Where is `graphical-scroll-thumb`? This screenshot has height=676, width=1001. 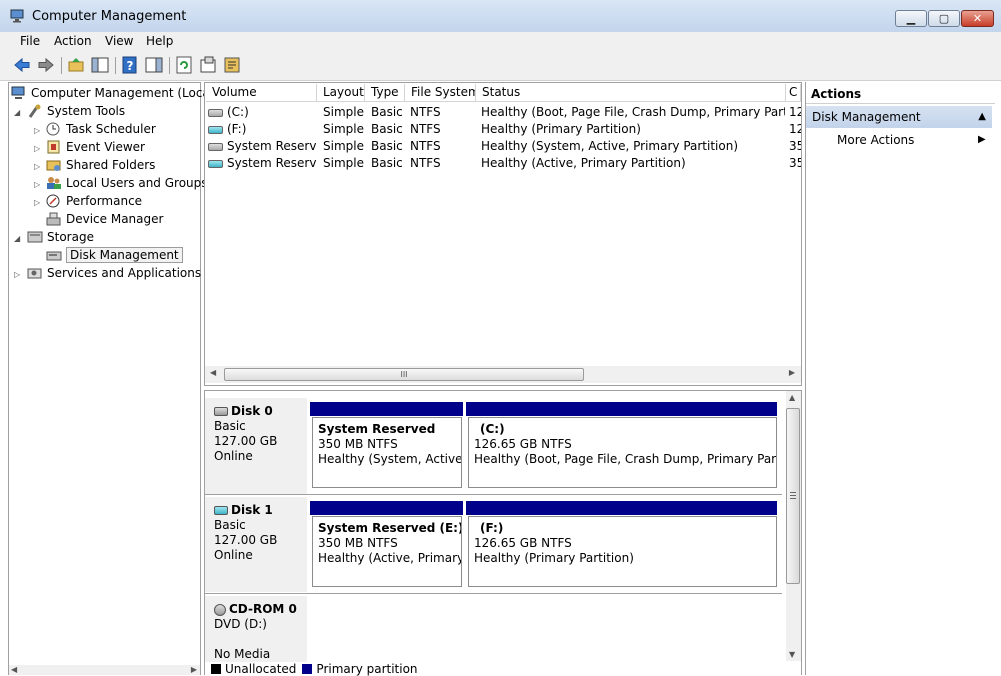
graphical-scroll-thumb is located at coordinates (793, 496).